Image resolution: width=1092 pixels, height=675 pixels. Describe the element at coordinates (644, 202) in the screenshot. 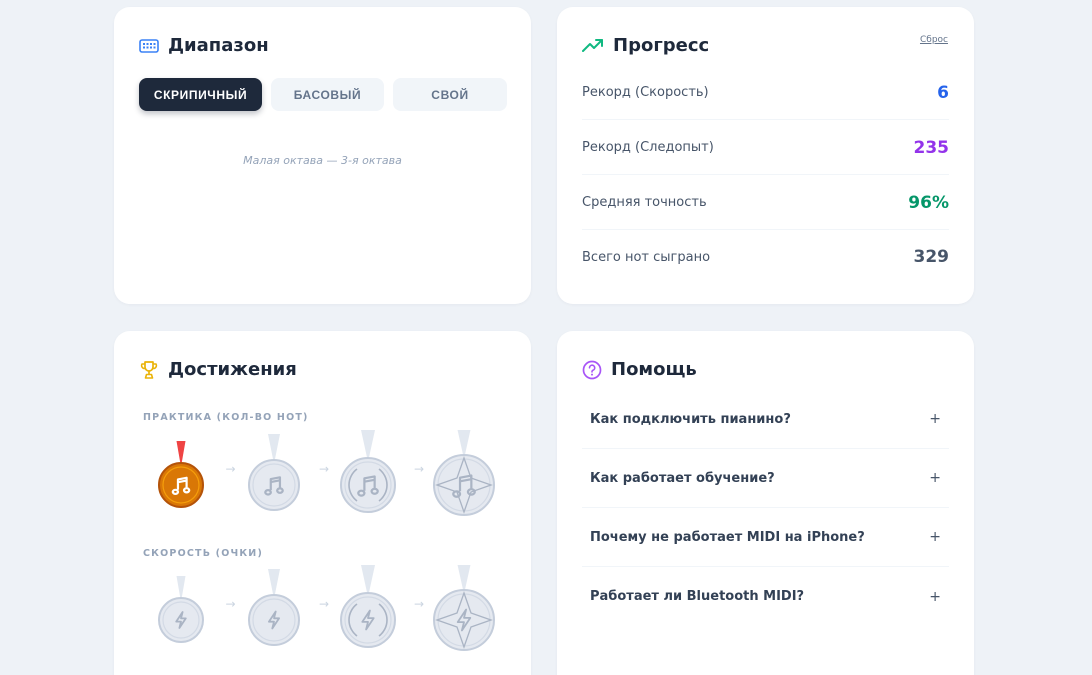

I see `stat-label: Средняя точность` at that location.